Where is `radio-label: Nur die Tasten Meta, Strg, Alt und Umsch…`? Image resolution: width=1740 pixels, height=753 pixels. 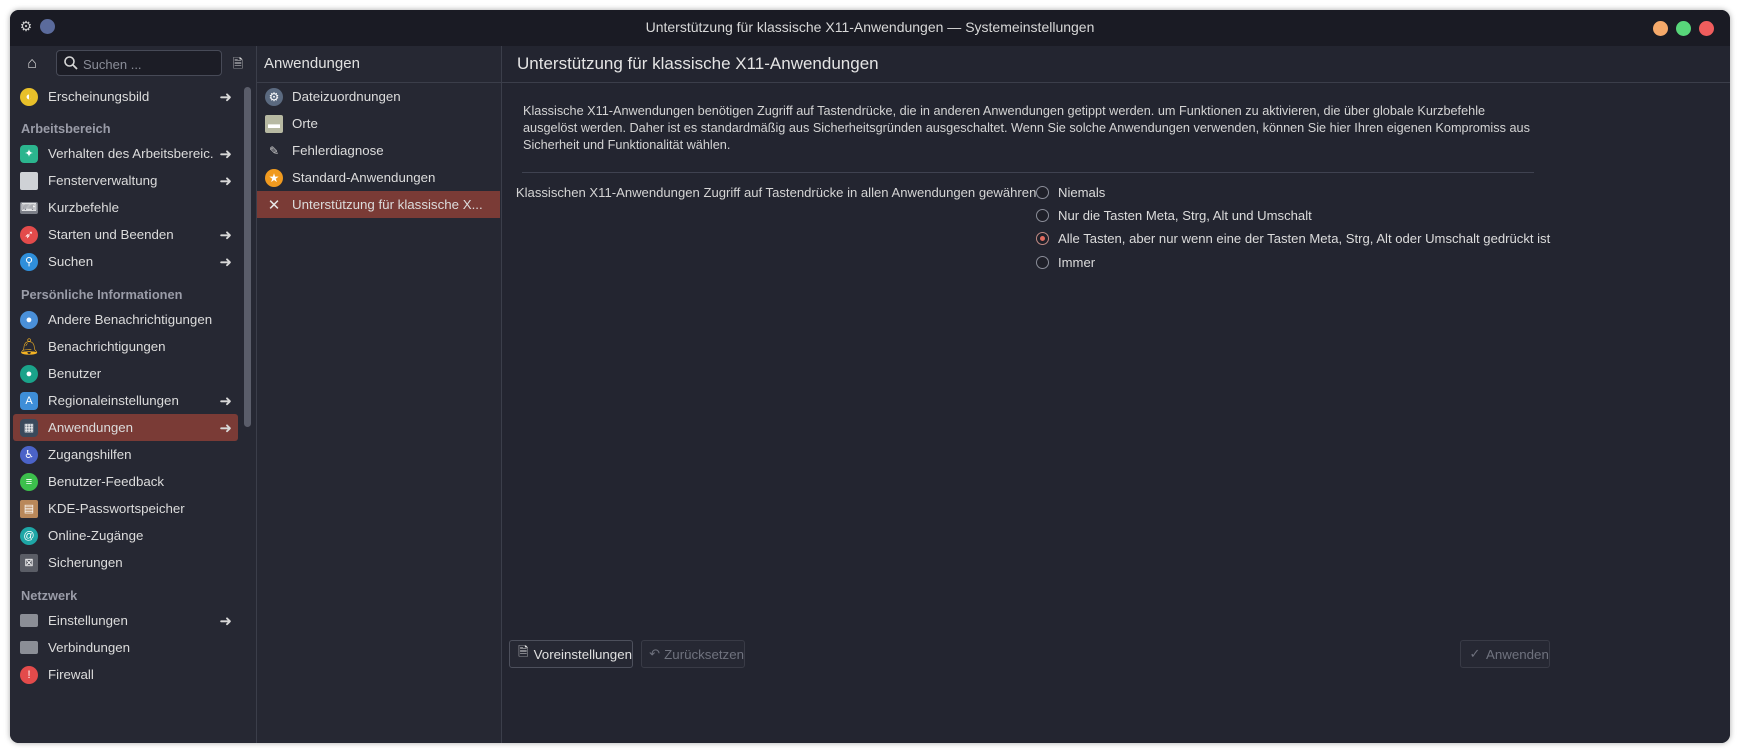 radio-label: Nur die Tasten Meta, Strg, Alt und Umsch… is located at coordinates (1185, 215).